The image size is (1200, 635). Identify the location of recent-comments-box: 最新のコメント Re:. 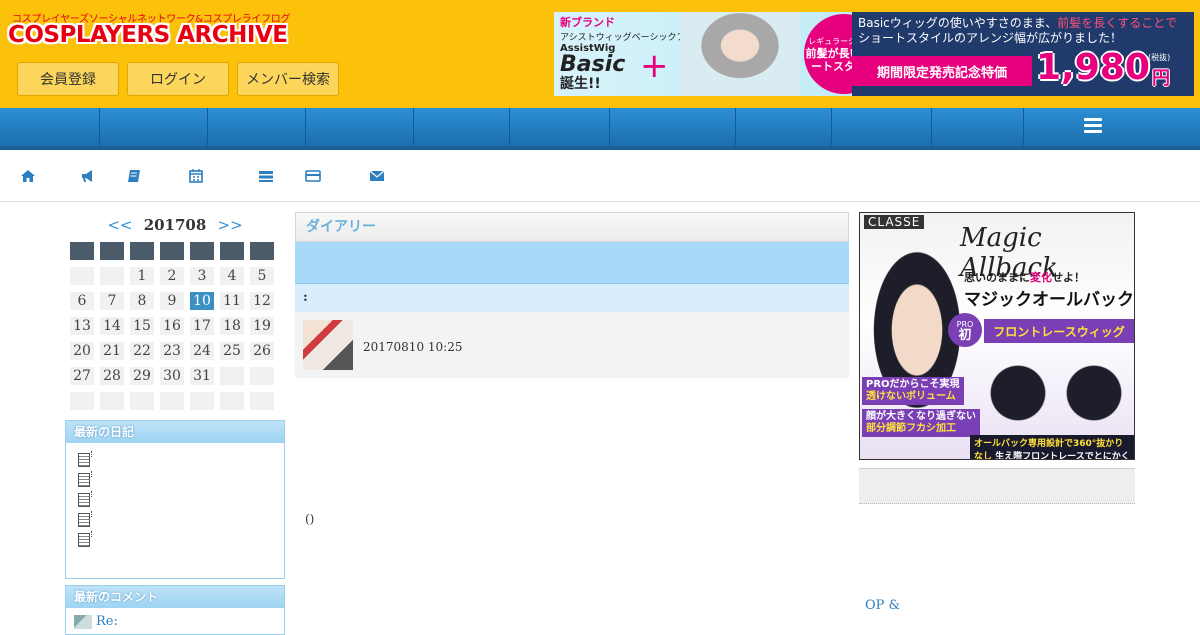
(175, 610).